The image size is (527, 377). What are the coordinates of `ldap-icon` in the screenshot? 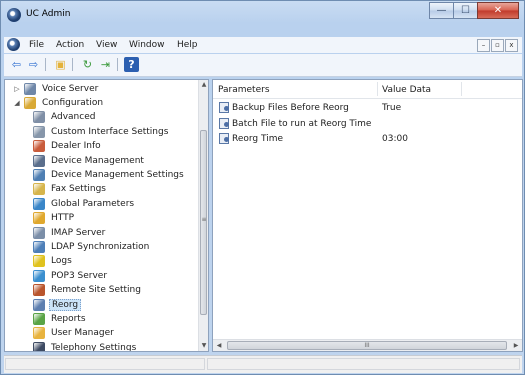 It's located at (39, 246).